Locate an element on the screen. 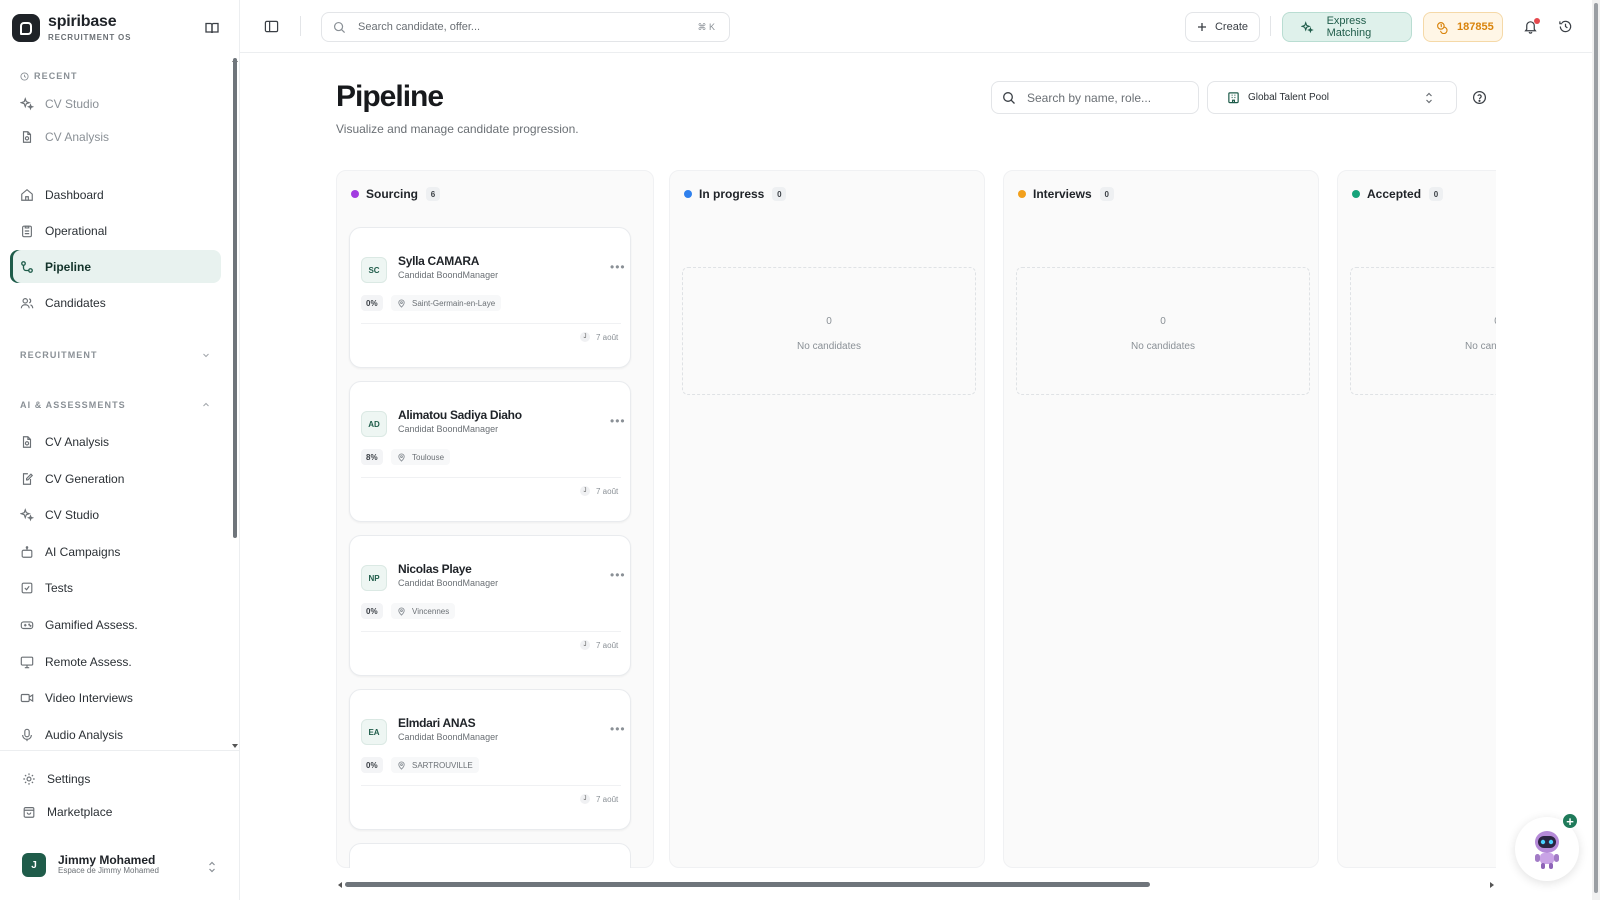  coins-icon is located at coordinates (1442, 27).